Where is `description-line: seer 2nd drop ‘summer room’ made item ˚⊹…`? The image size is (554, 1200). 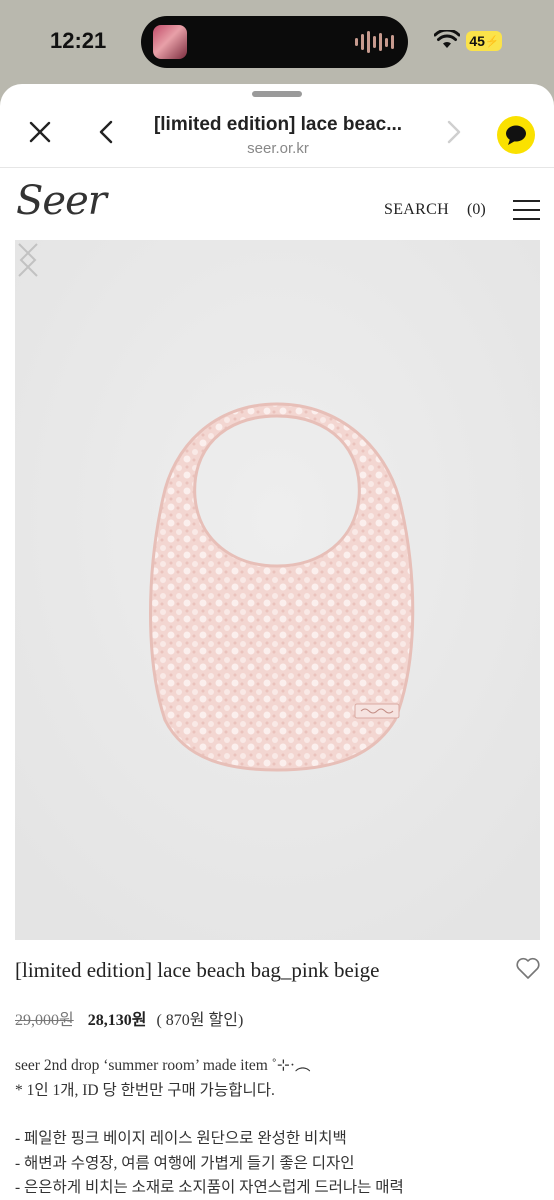 description-line: seer 2nd drop ‘summer room’ made item ˚⊹… is located at coordinates (163, 1065).